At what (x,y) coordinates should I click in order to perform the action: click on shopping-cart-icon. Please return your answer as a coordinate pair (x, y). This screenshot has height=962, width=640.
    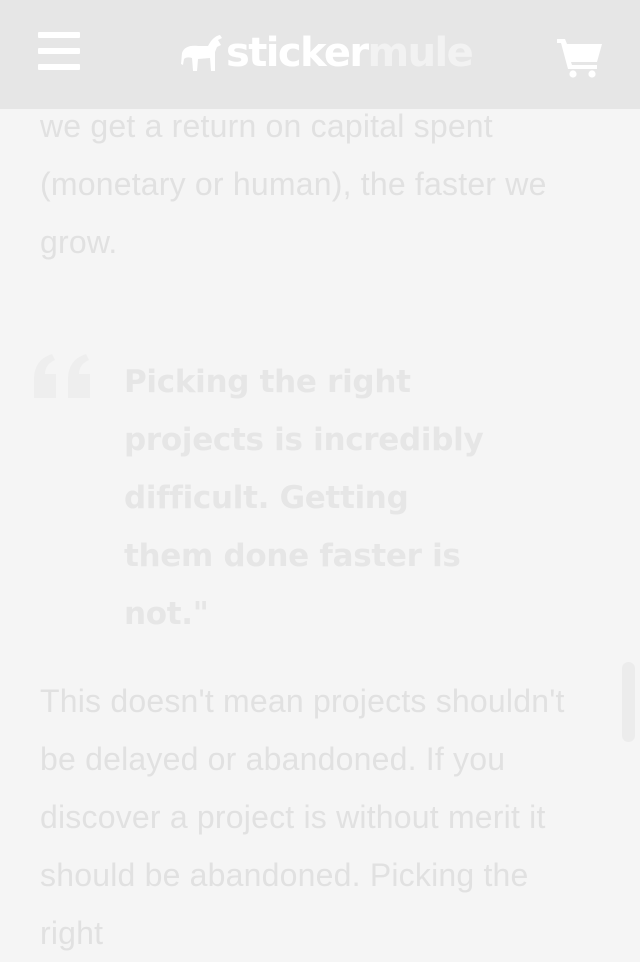
    Looking at the image, I should click on (580, 57).